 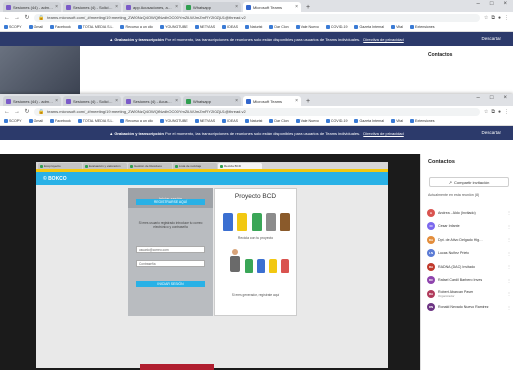 I want to click on front-tab: Whatsapp ×, so click(x=212, y=101).